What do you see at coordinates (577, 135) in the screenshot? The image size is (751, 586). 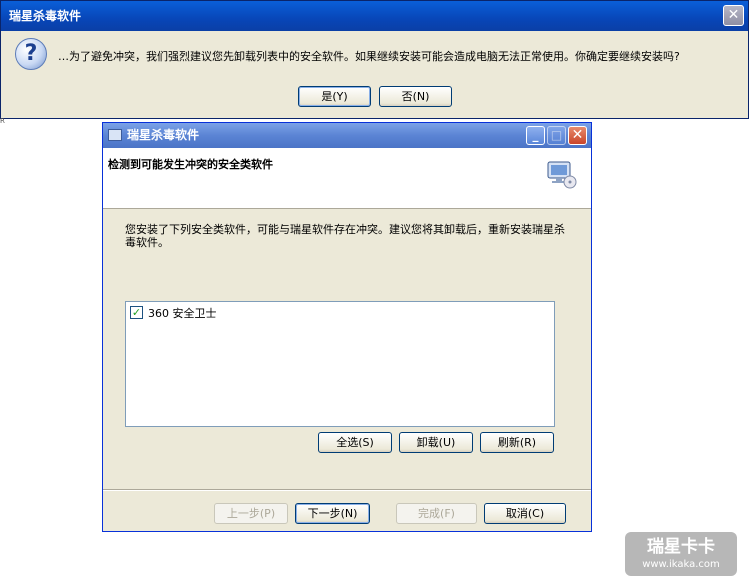 I see `installer-close-button: ✕` at bounding box center [577, 135].